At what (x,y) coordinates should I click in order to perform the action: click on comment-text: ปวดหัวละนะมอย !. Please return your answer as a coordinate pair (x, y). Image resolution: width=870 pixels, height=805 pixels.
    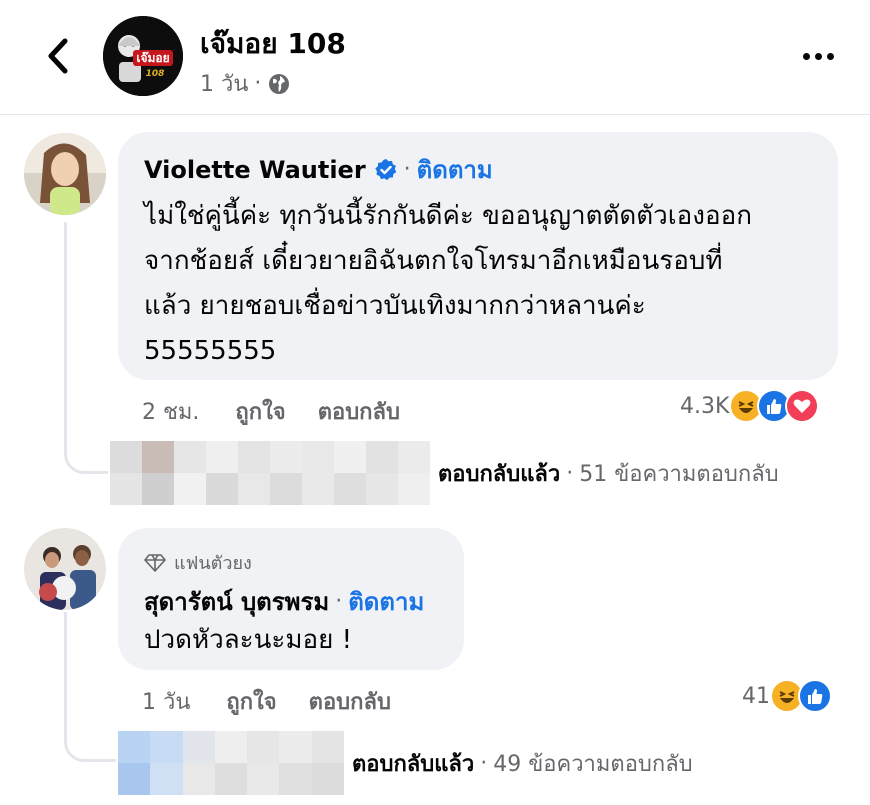
    Looking at the image, I should click on (248, 640).